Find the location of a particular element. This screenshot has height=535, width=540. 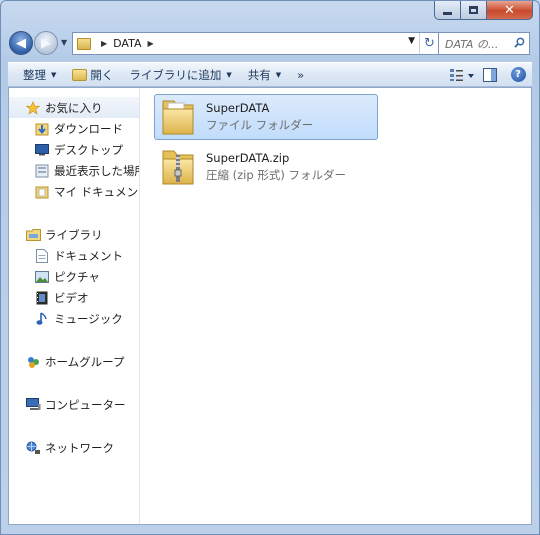

more-commands-button: » is located at coordinates (300, 74).